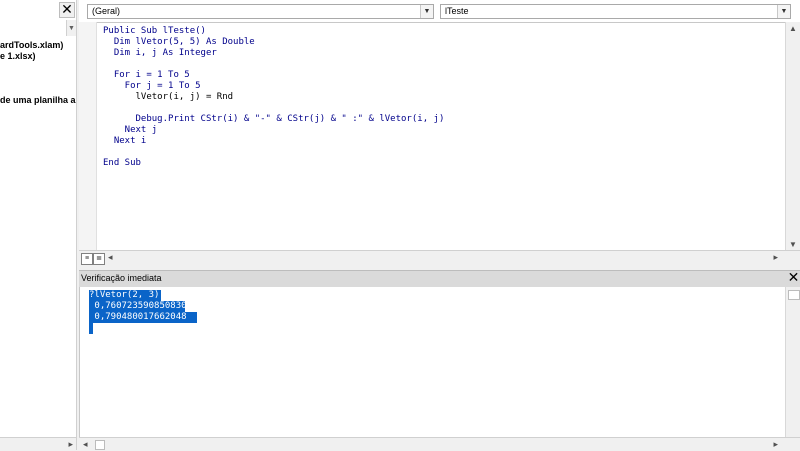  Describe the element at coordinates (615, 11) in the screenshot. I see `procedure-combobox: lTeste ▼` at that location.